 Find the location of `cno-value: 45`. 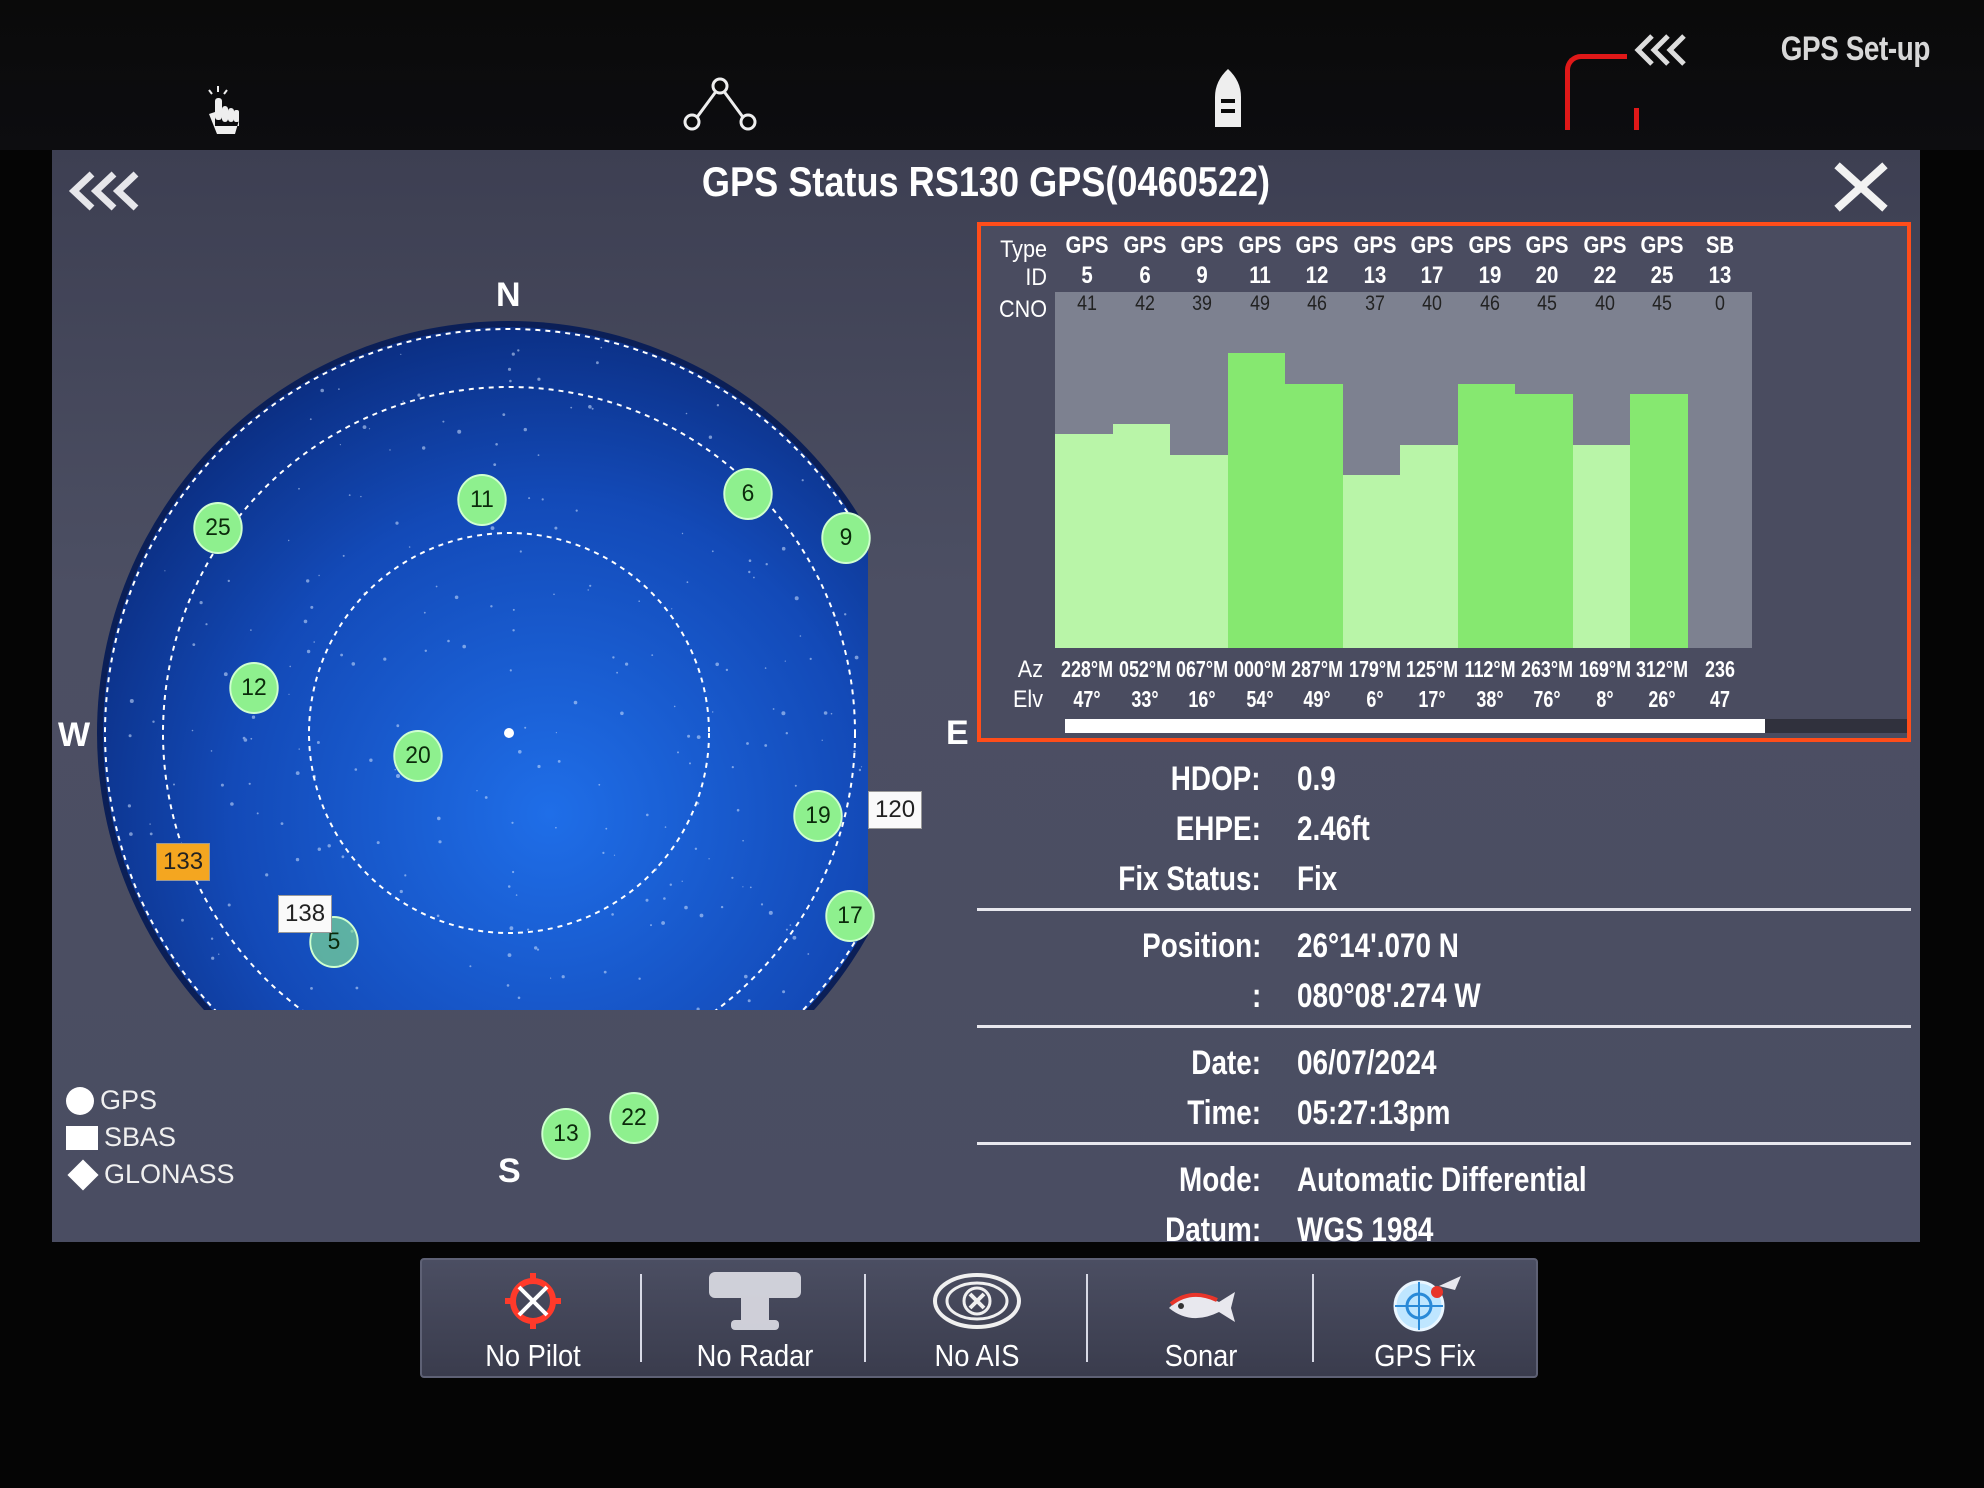

cno-value: 45 is located at coordinates (1547, 303).